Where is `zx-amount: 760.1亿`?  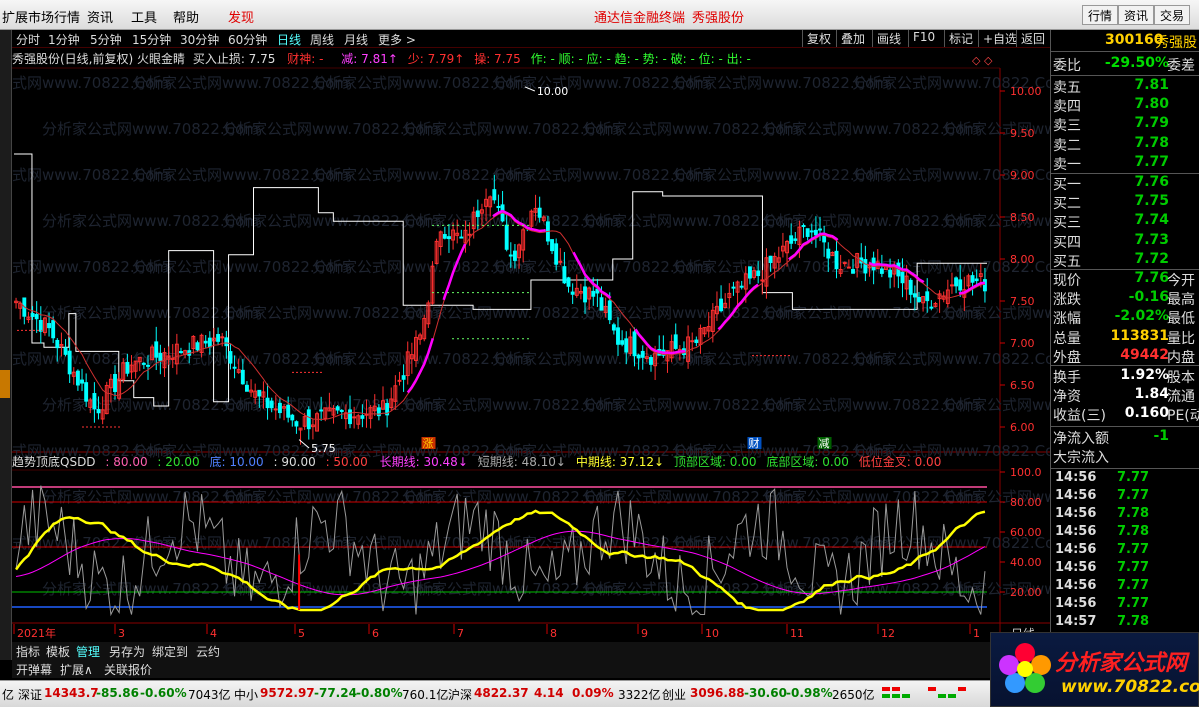 zx-amount: 760.1亿 is located at coordinates (425, 695).